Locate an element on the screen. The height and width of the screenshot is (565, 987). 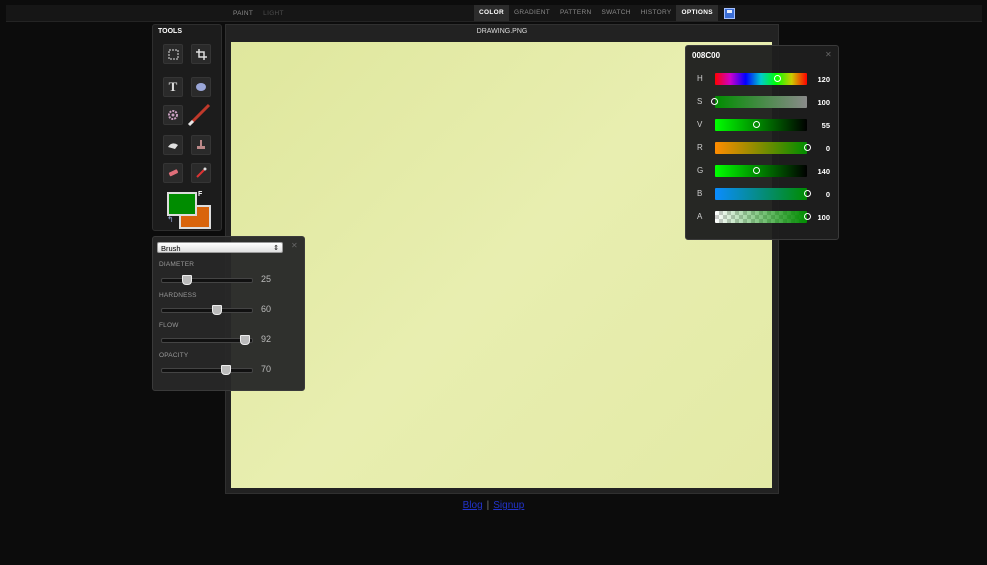
opacity-value: 70 is located at coordinates (266, 369).